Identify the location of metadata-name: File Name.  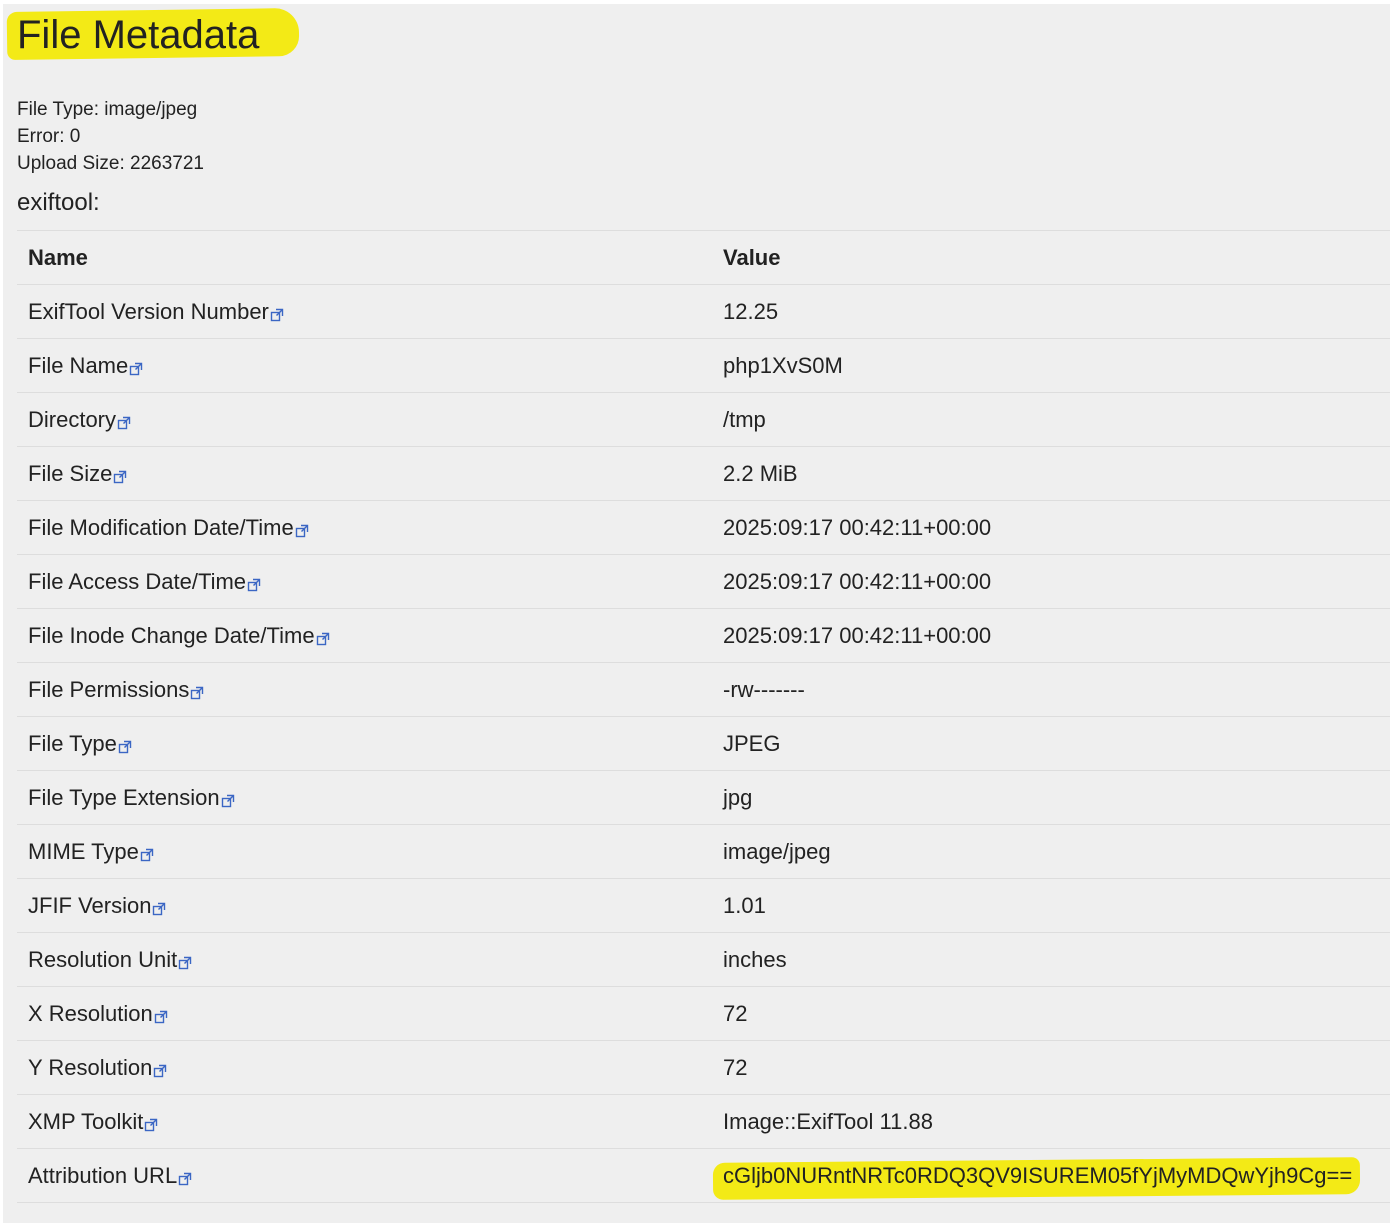
(78, 365).